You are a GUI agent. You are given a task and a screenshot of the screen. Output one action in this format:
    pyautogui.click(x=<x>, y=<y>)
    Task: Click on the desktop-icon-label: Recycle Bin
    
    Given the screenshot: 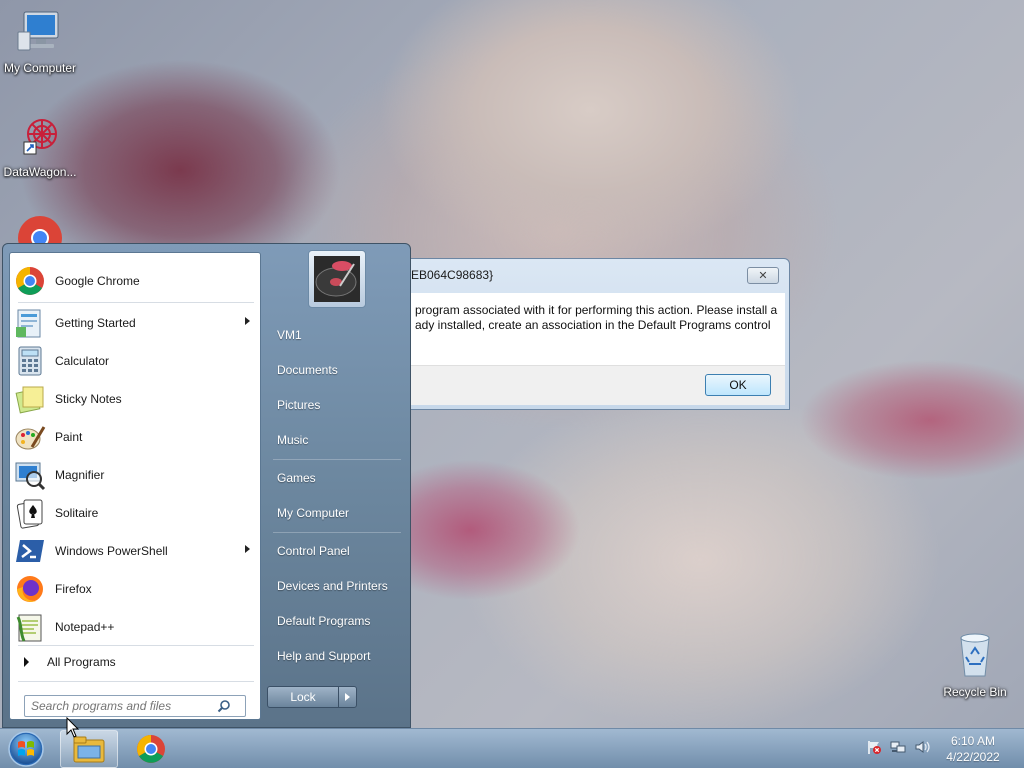 What is the action you would take?
    pyautogui.click(x=975, y=692)
    